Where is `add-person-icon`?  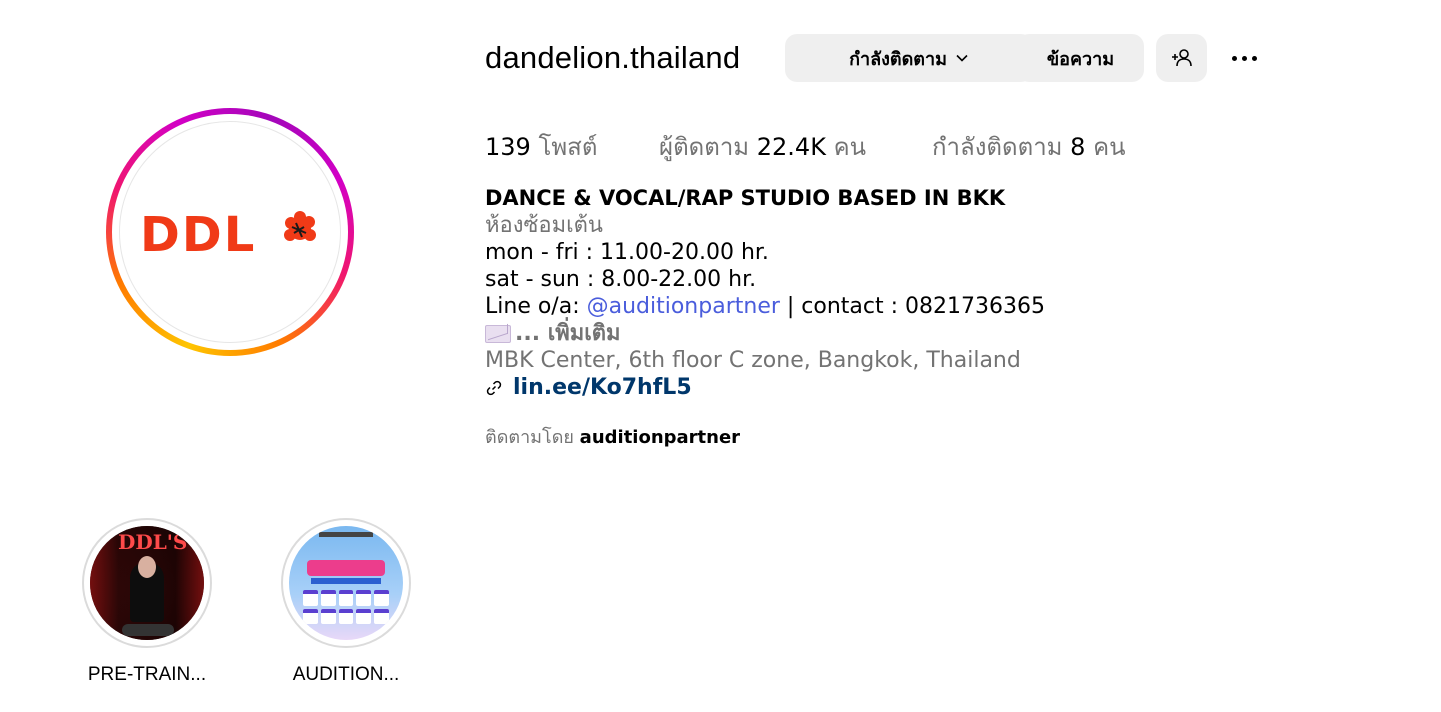 add-person-icon is located at coordinates (1181, 58).